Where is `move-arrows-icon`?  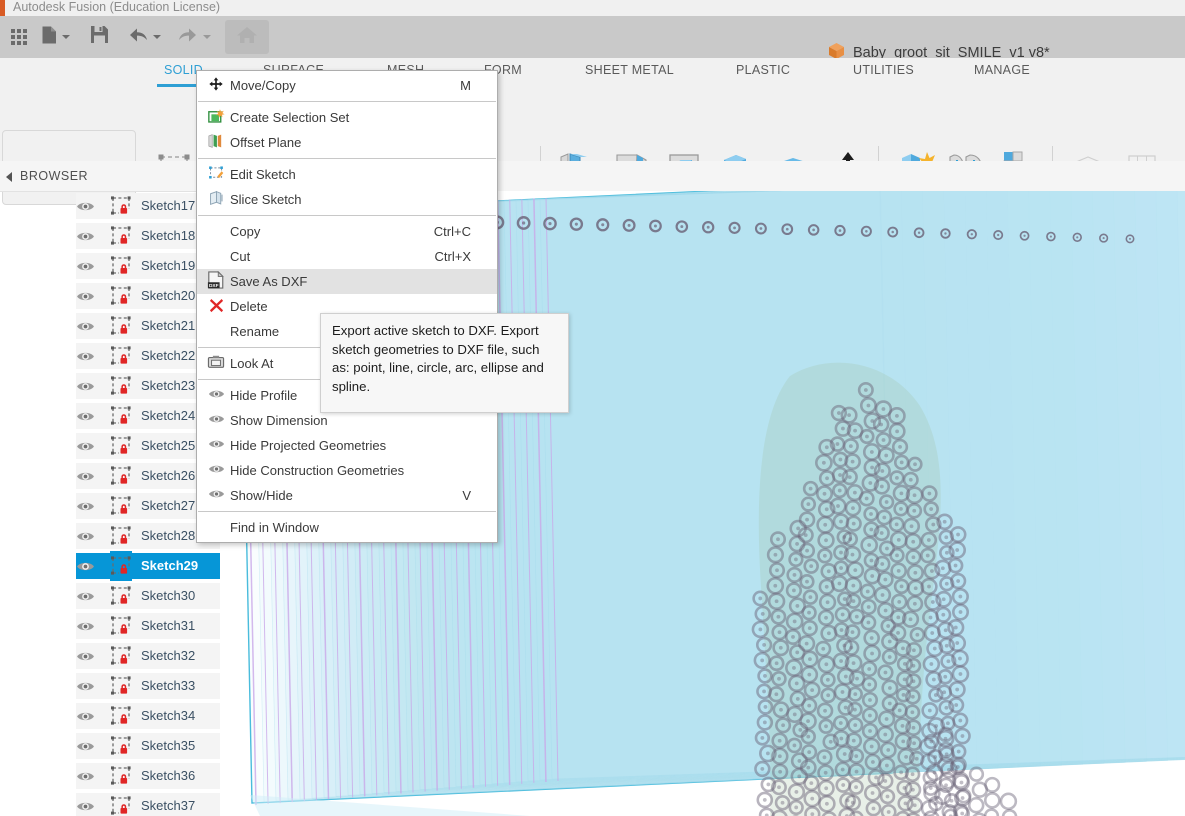 move-arrows-icon is located at coordinates (216, 85).